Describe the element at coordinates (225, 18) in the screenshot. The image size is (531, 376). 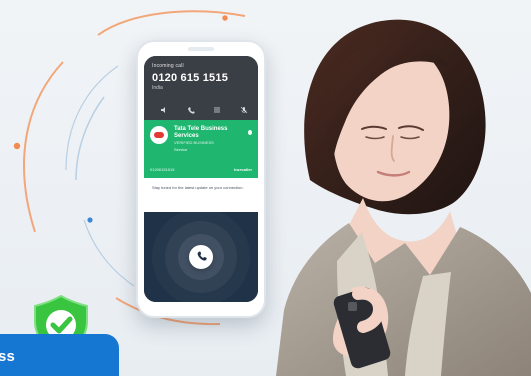
I see `orange-dot-top` at that location.